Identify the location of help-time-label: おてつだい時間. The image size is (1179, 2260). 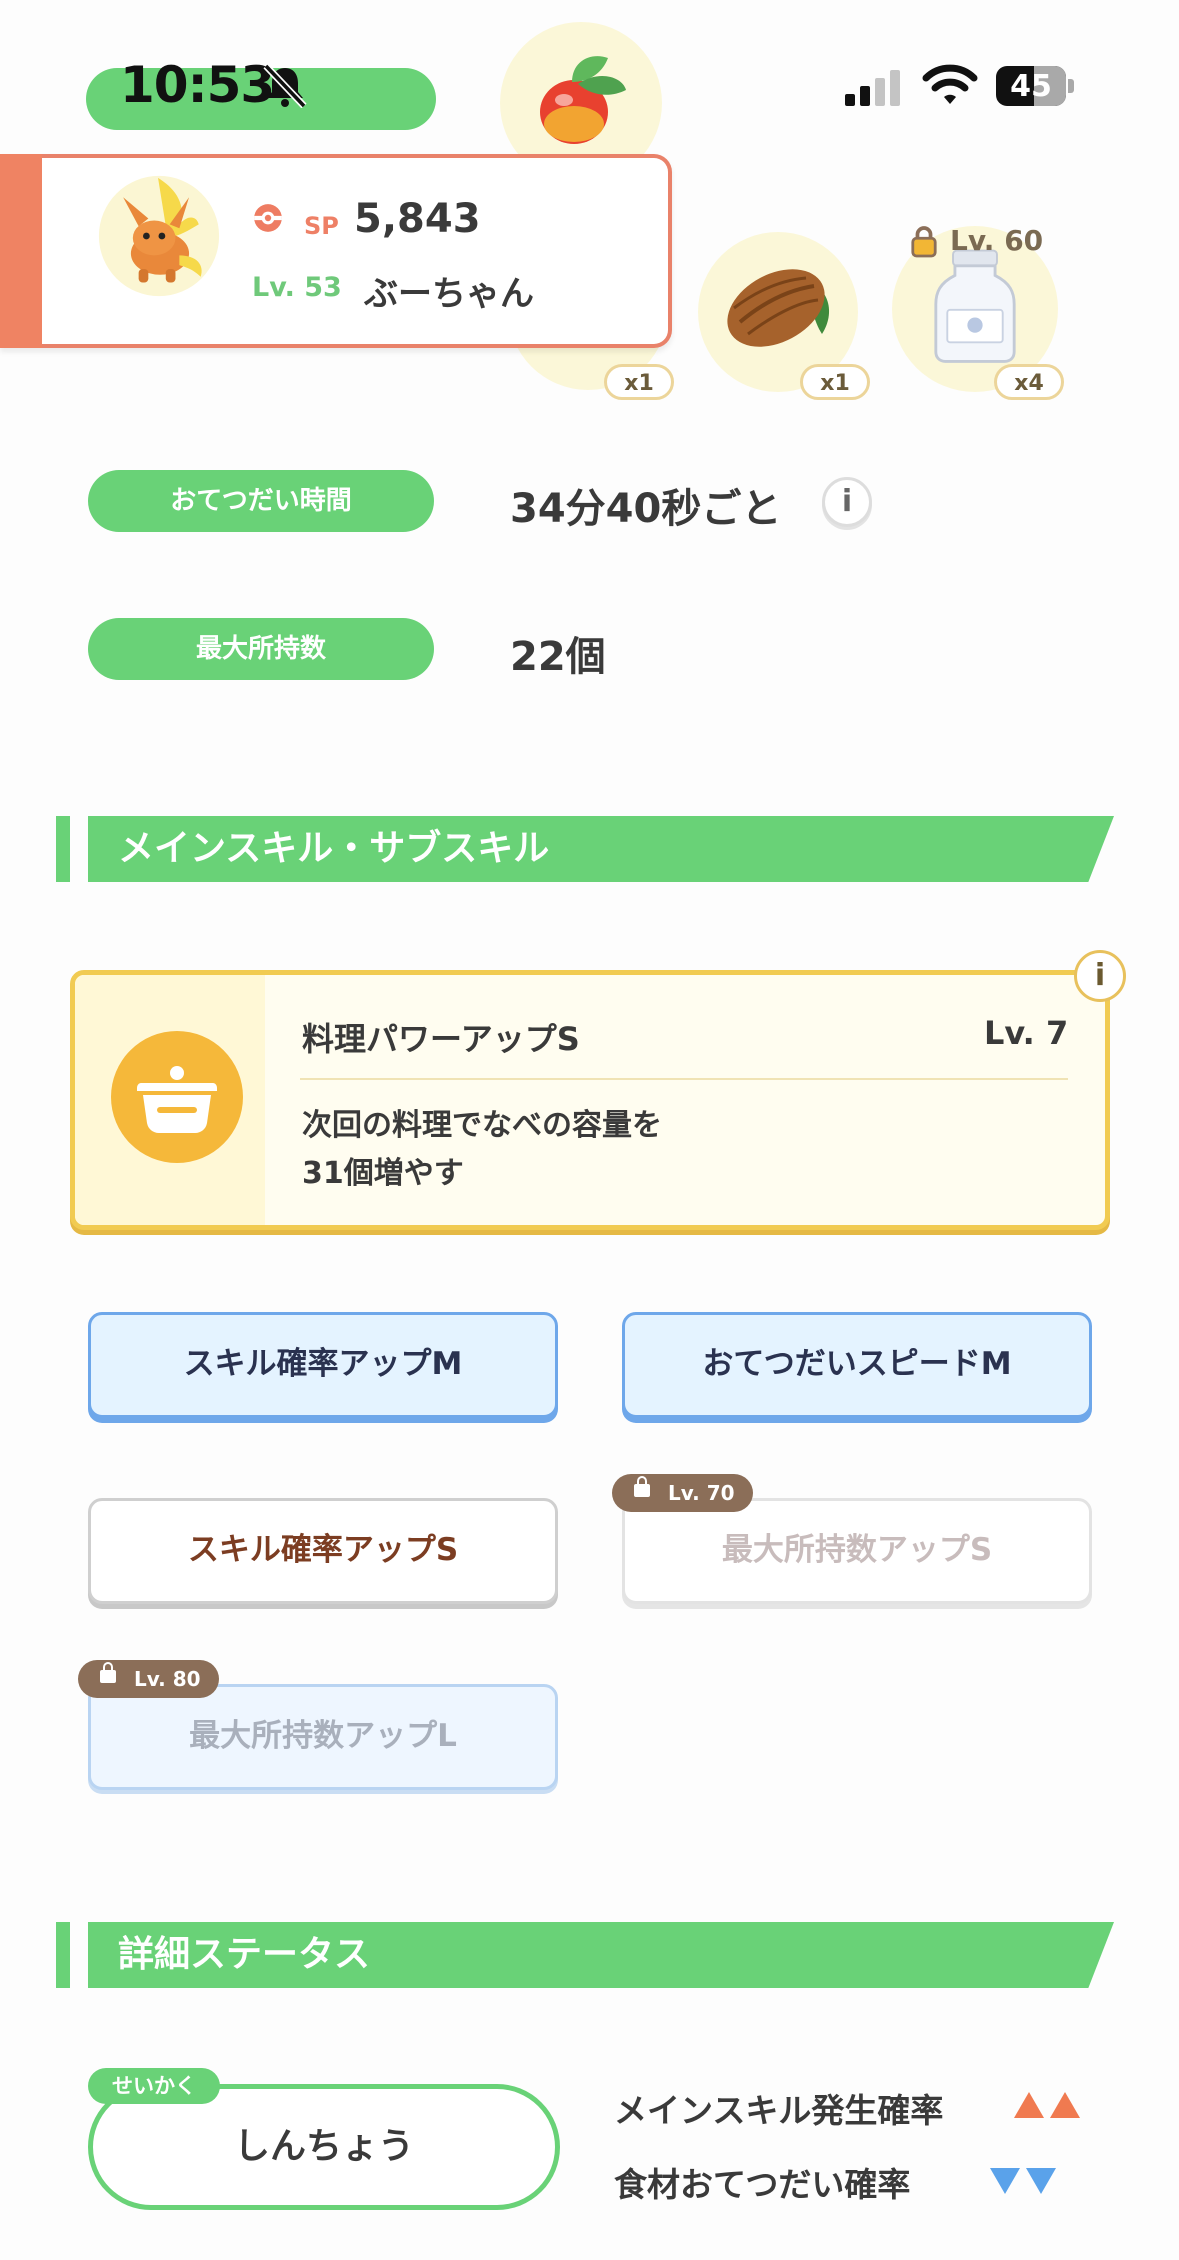
(261, 501).